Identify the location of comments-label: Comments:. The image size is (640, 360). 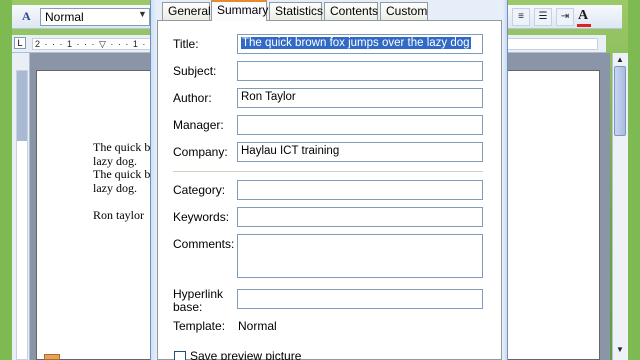
(204, 244).